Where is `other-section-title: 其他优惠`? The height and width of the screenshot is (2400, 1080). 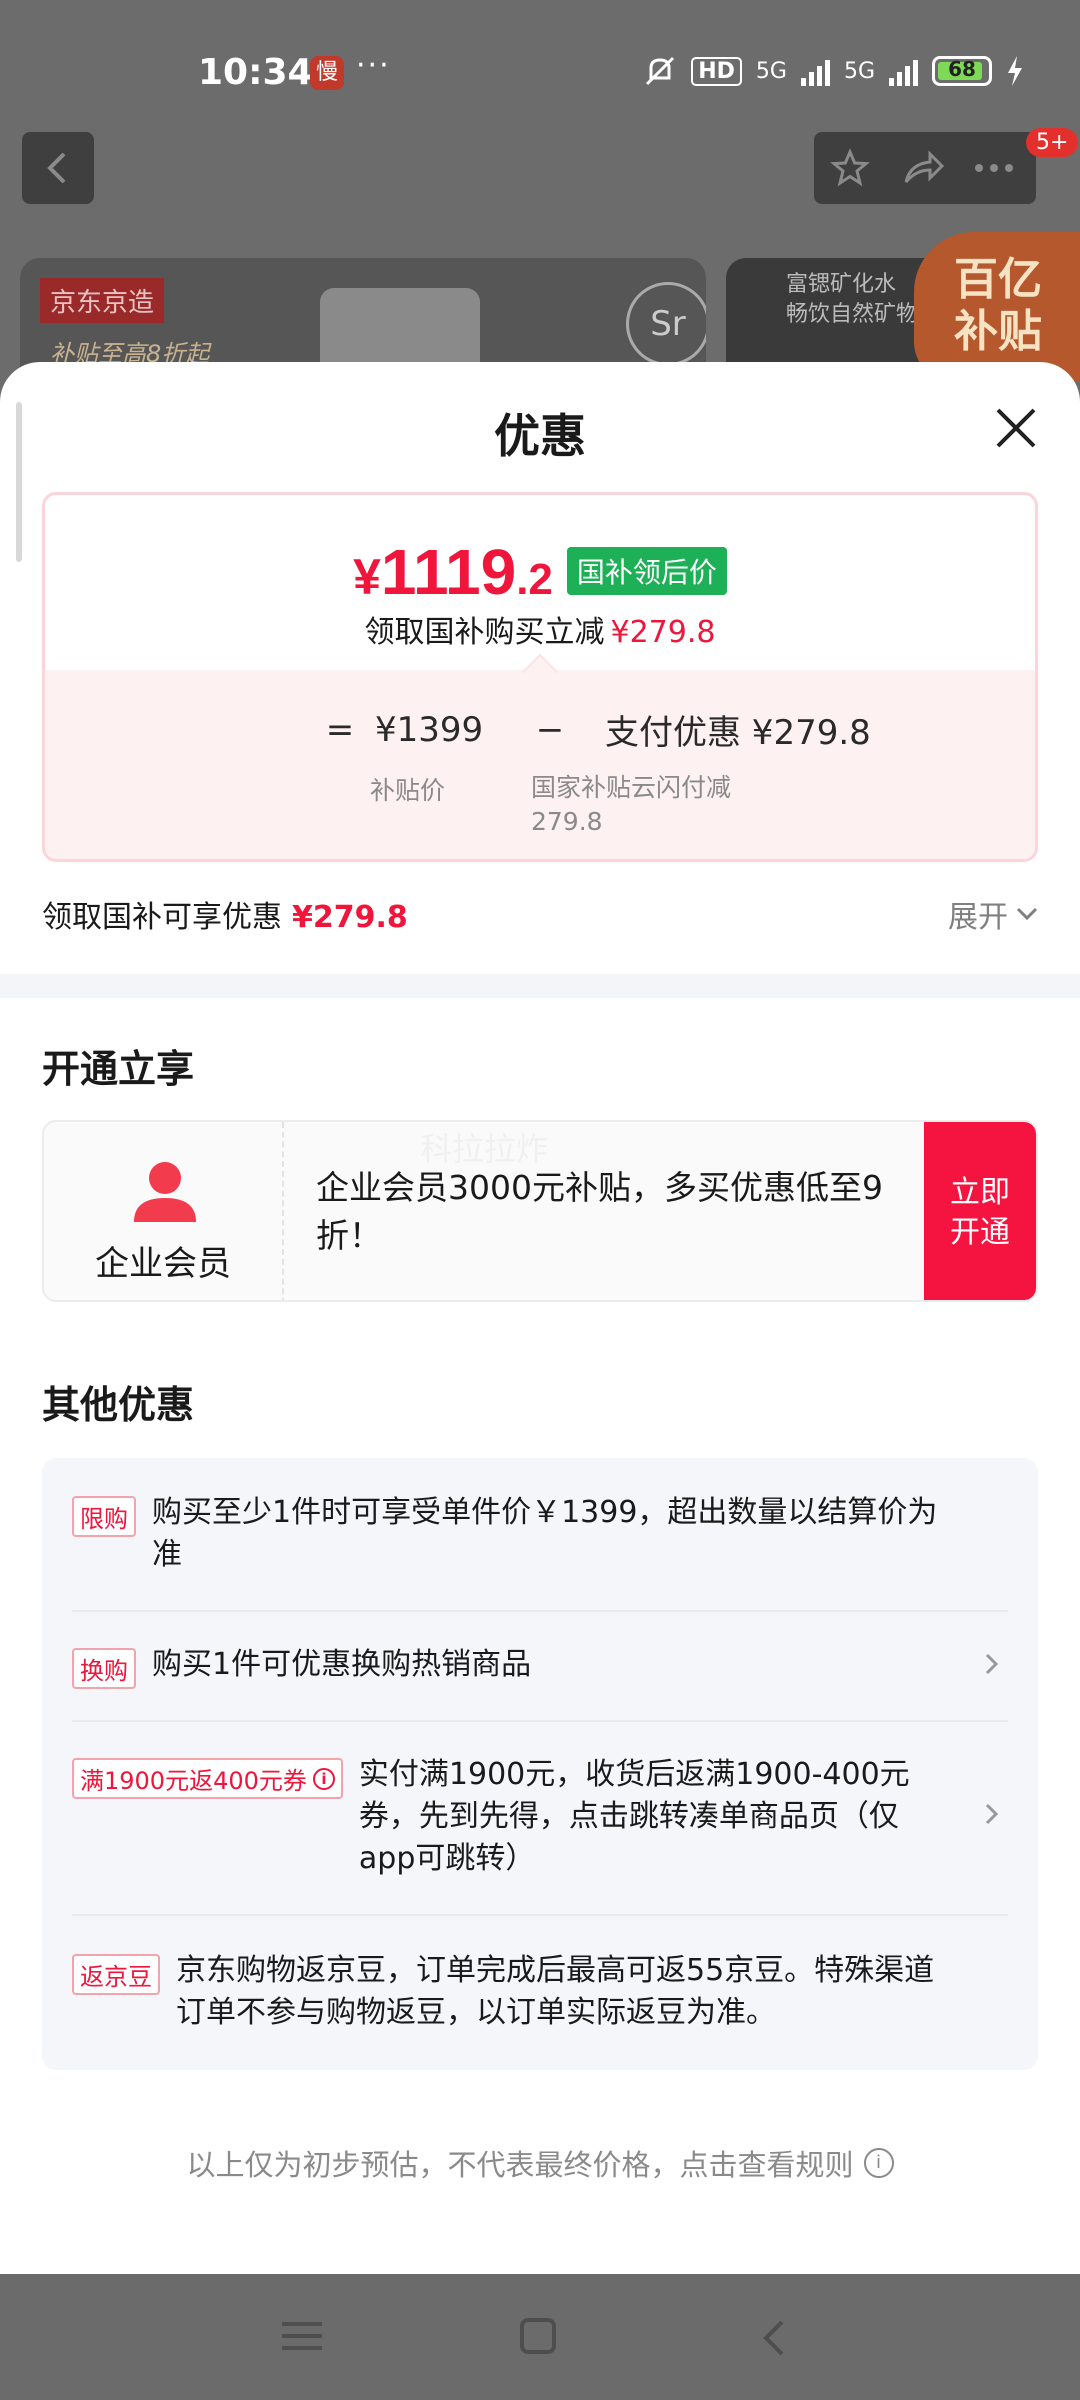 other-section-title: 其他优惠 is located at coordinates (118, 1405).